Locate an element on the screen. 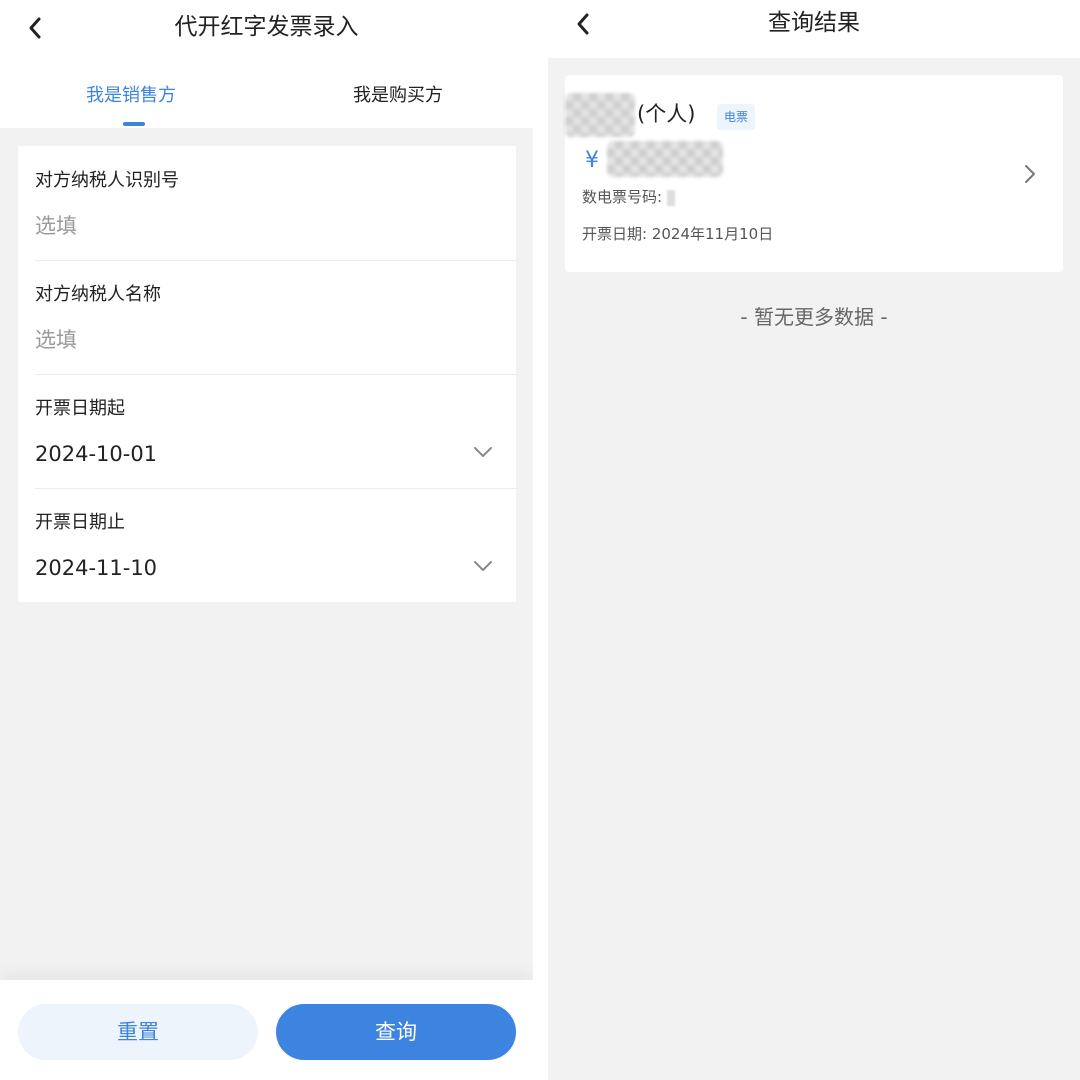  tab-seller: 我是销售方 is located at coordinates (131, 96).